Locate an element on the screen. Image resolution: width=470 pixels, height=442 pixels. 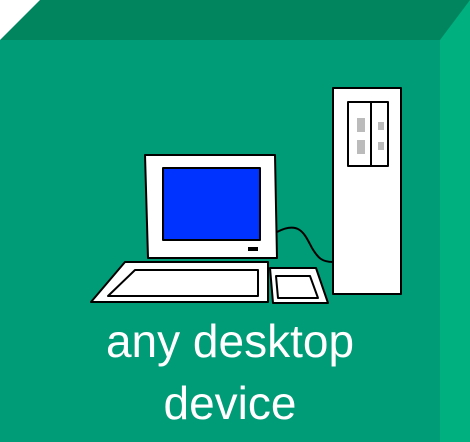
power-led is located at coordinates (253, 249).